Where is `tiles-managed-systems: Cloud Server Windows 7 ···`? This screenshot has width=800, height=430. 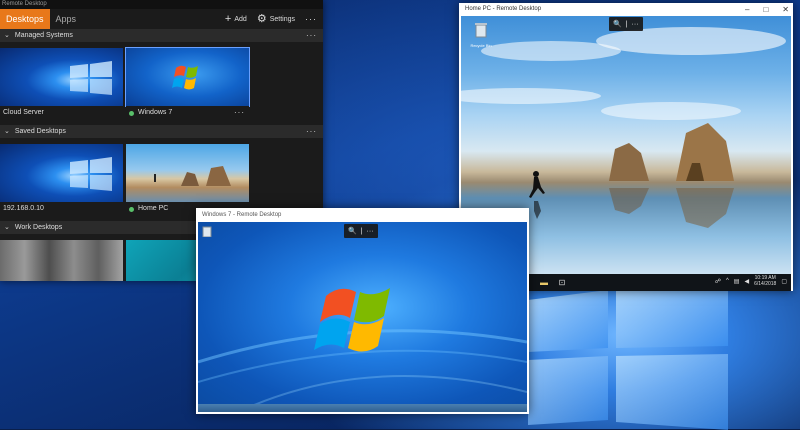 tiles-managed-systems: Cloud Server Windows 7 ··· is located at coordinates (161, 83).